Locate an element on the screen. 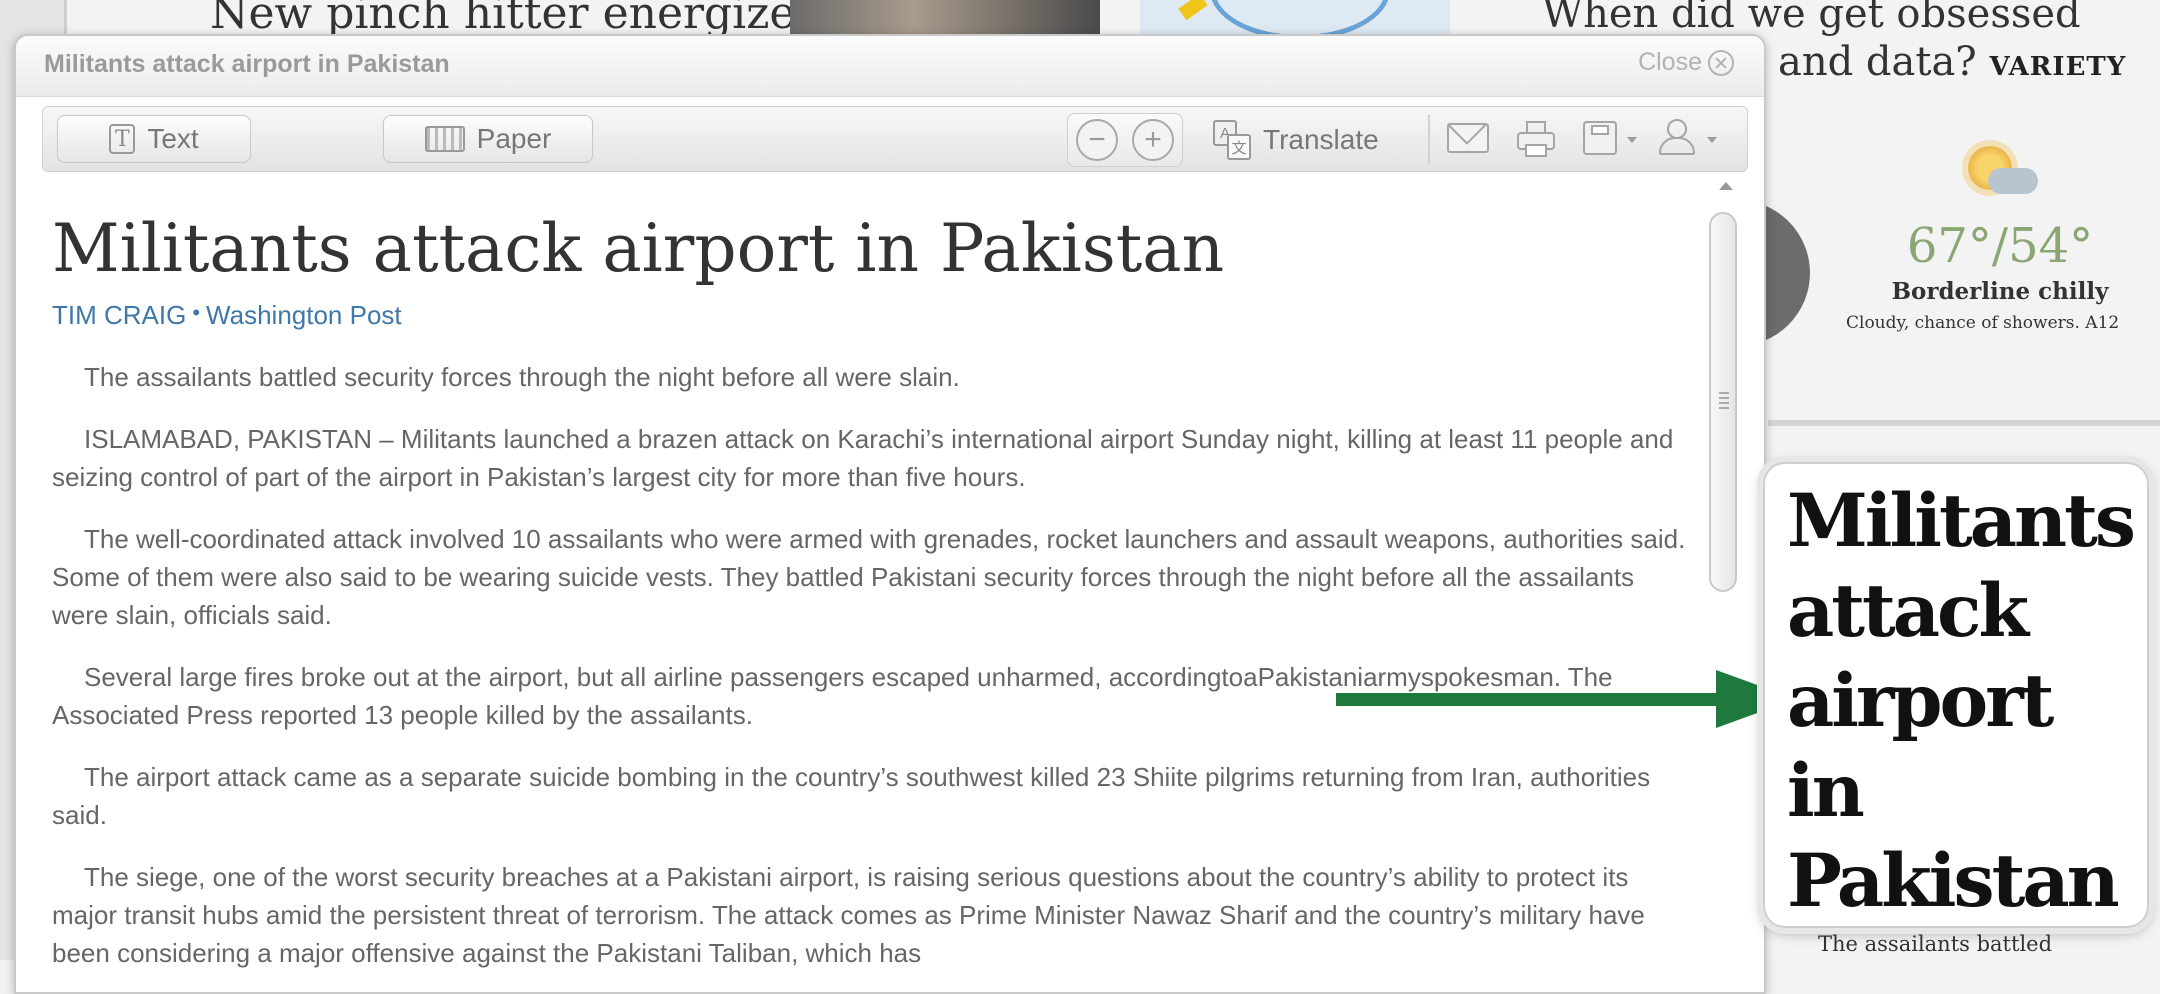 The image size is (2160, 994). email-icon is located at coordinates (1468, 138).